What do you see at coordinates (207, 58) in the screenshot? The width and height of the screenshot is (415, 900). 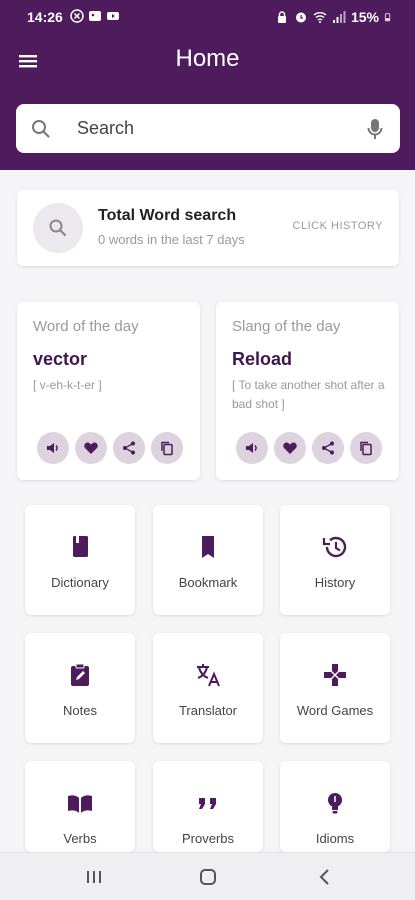 I see `page-title: Home` at bounding box center [207, 58].